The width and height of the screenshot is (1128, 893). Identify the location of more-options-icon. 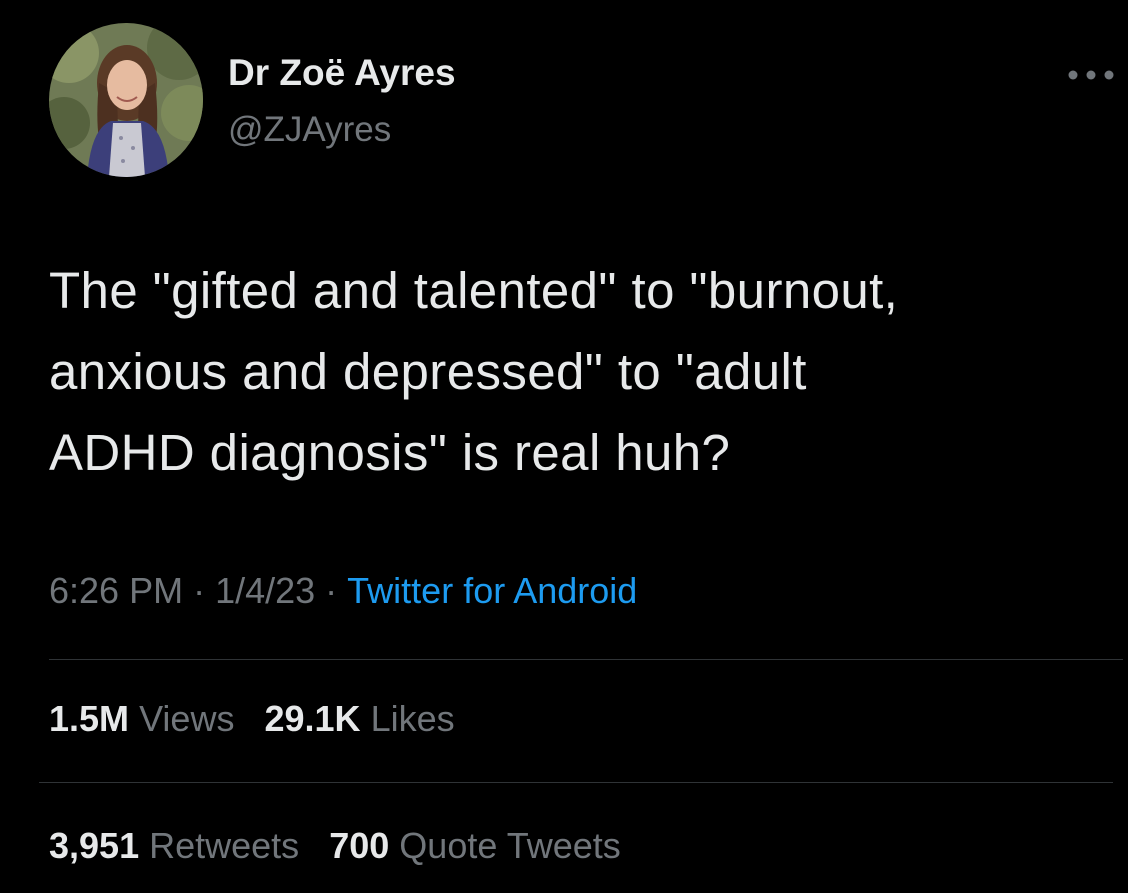
(1091, 75).